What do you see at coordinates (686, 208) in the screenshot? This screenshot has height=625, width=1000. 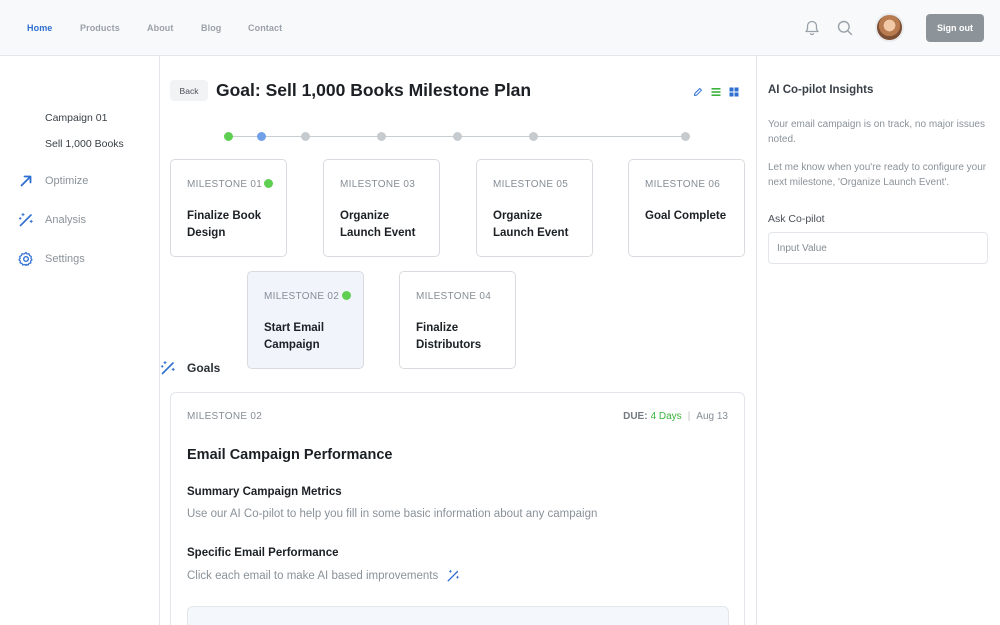 I see `milestone-card-06: MILESTONE 06 Goal Complete` at bounding box center [686, 208].